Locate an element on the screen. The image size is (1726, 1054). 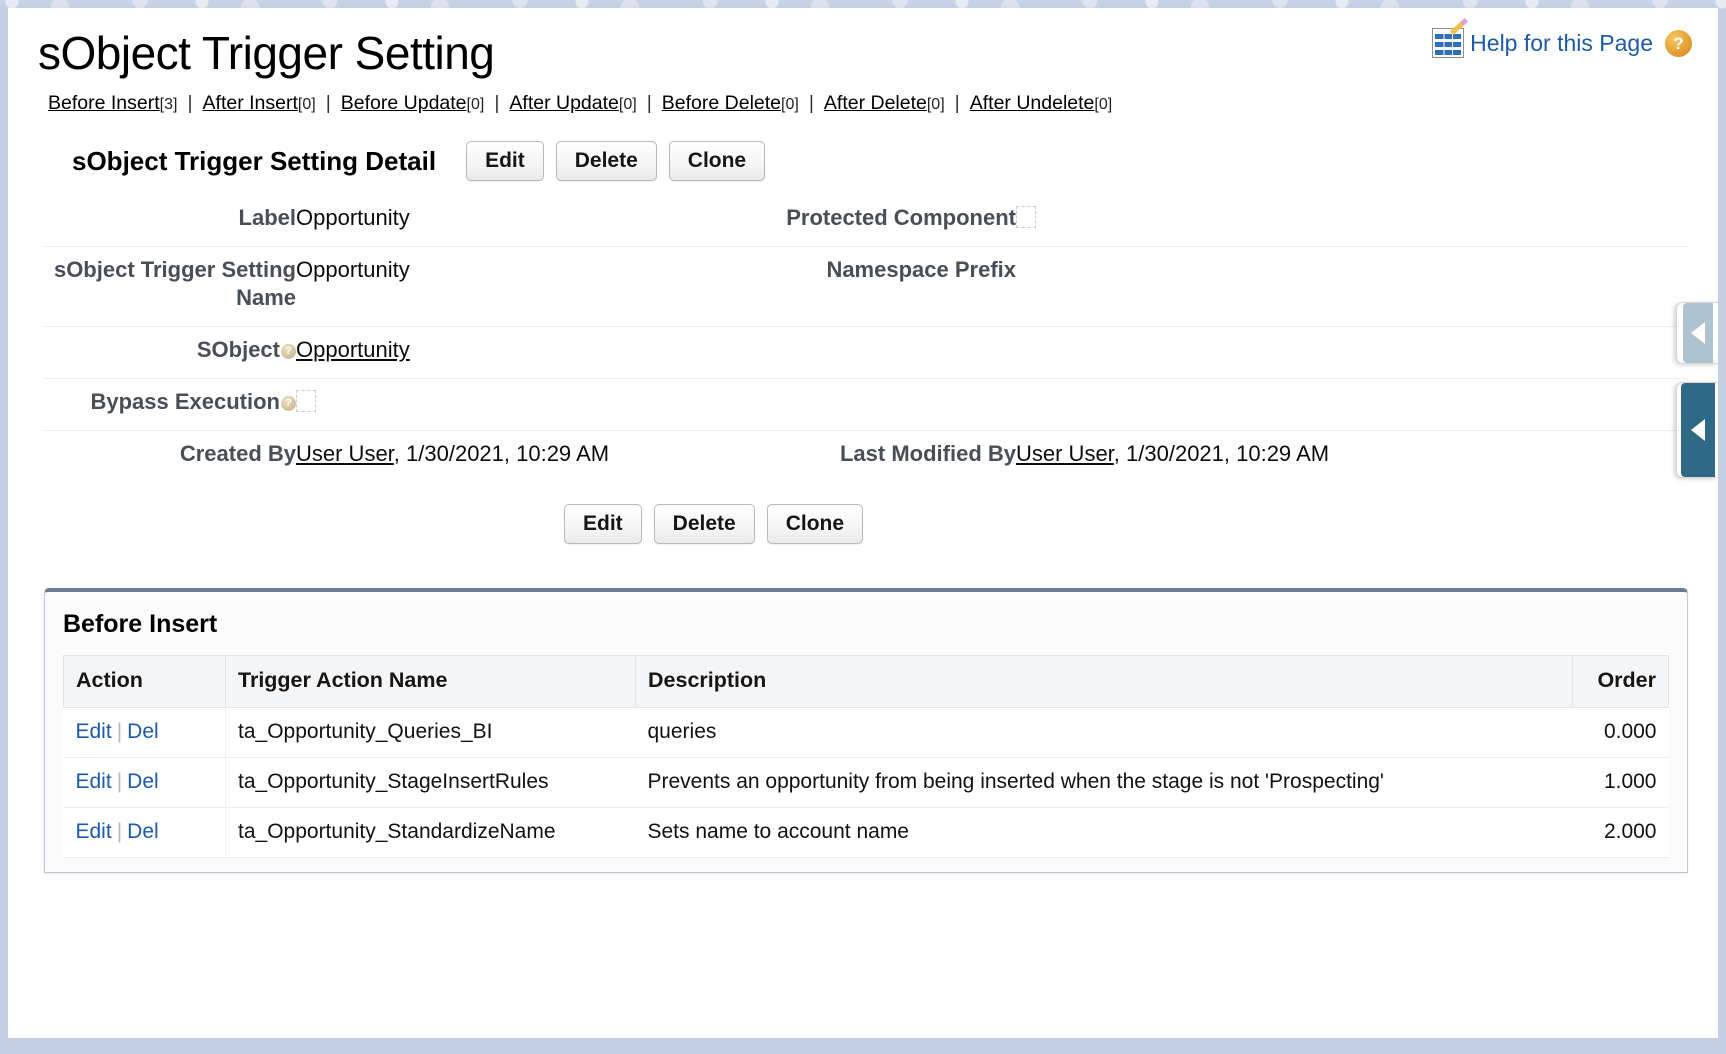
help-for-this-page-link: Help for this Page is located at coordinates (1561, 43).